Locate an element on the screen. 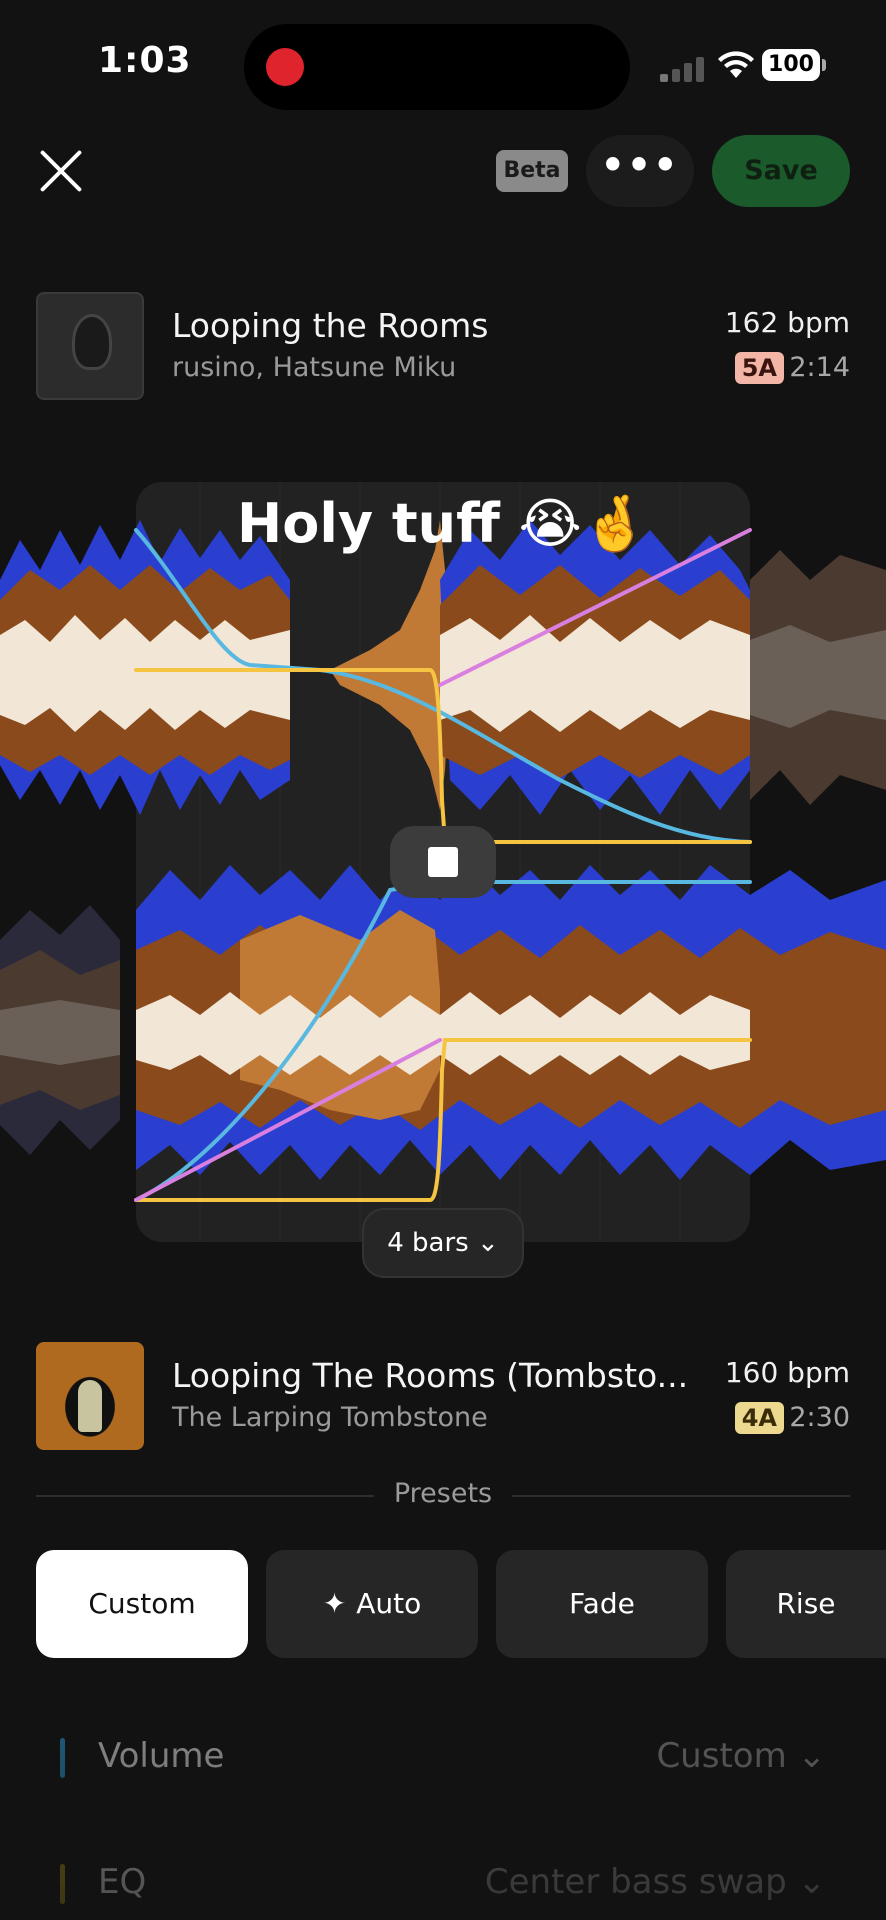  status-time: 1:03 is located at coordinates (145, 60).